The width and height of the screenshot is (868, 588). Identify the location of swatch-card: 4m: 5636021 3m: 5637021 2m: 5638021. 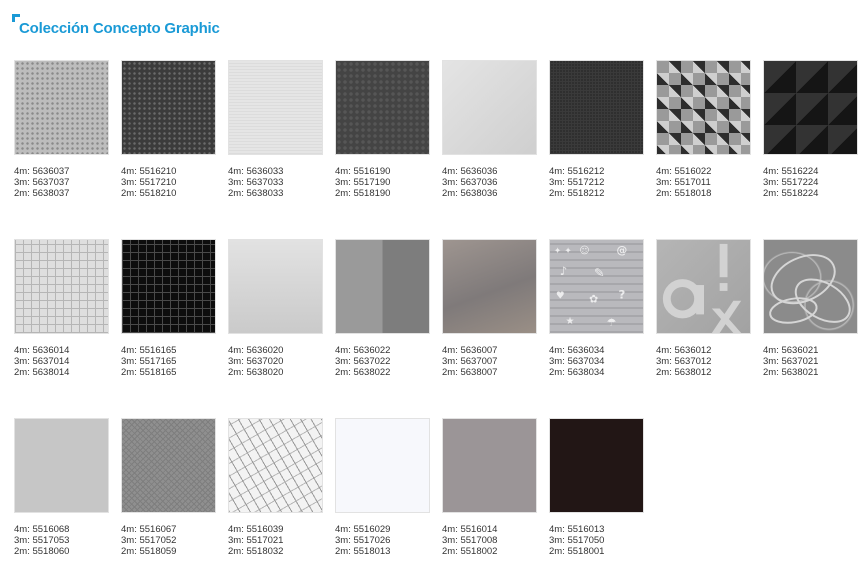
(810, 324).